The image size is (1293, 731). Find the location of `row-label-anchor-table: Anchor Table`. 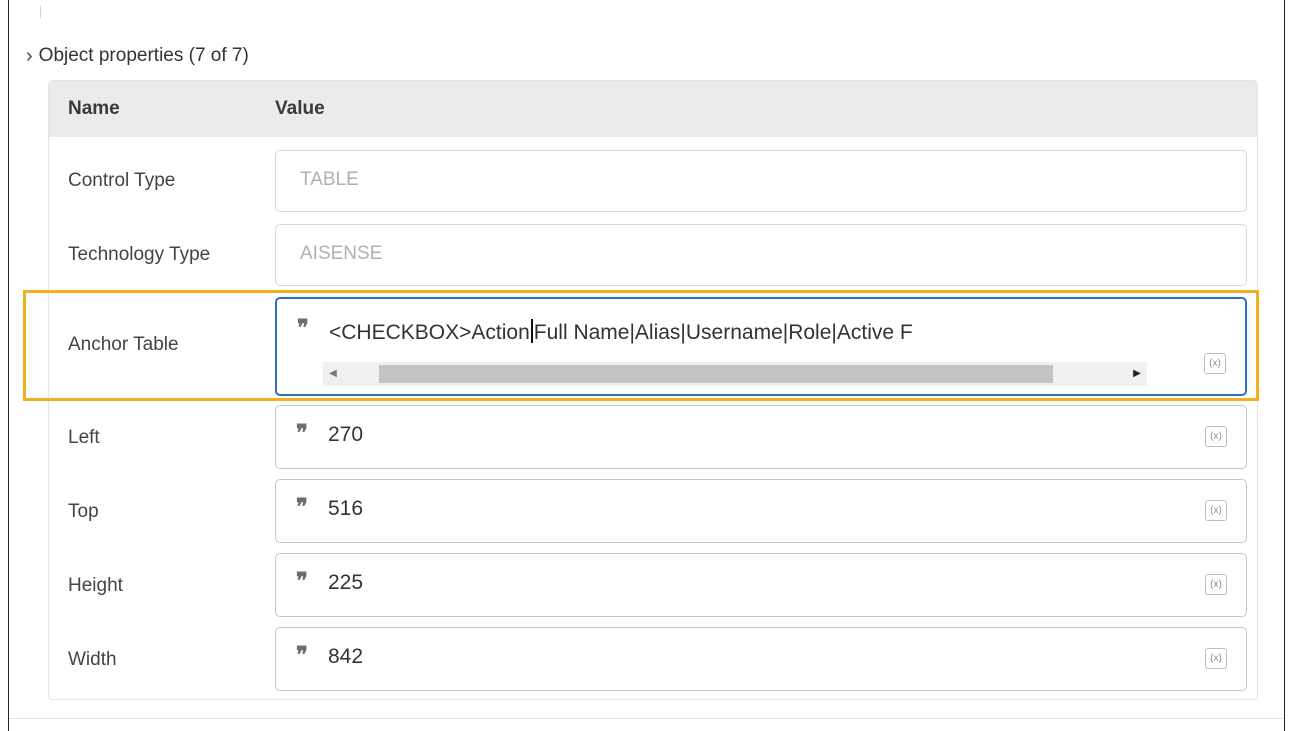

row-label-anchor-table: Anchor Table is located at coordinates (123, 344).